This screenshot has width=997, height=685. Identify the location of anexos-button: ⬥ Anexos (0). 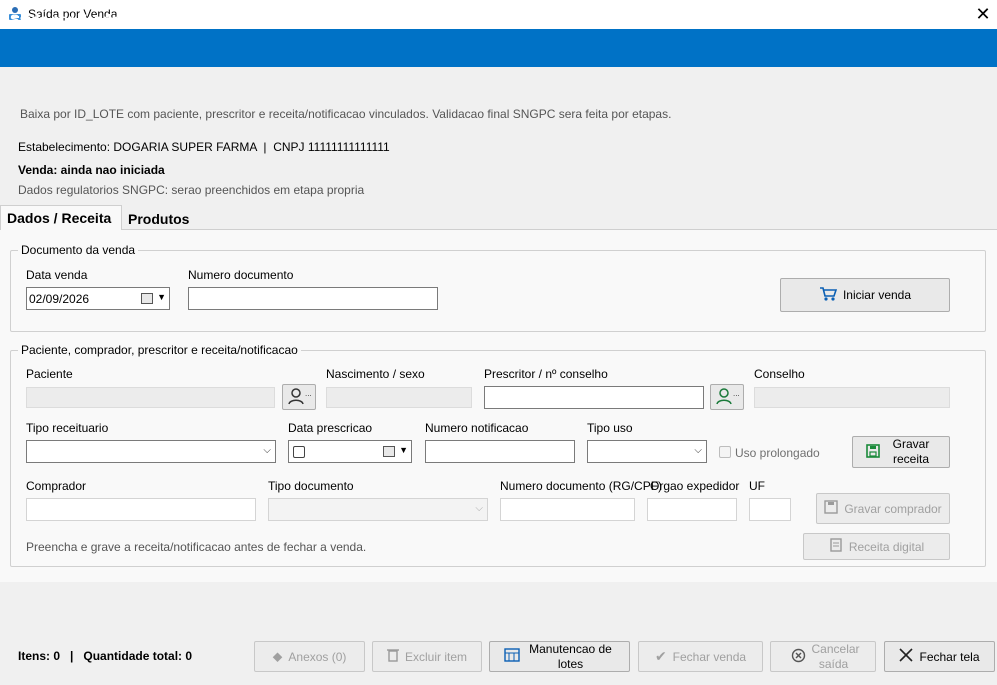
(309, 656).